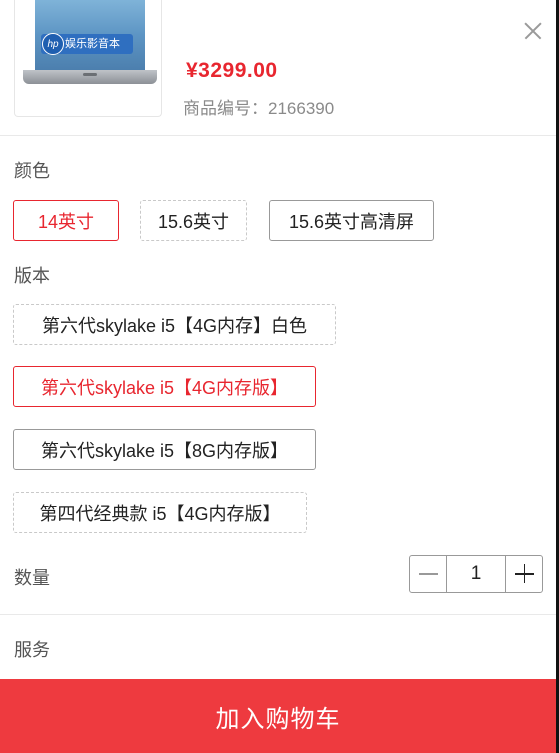  I want to click on color-label: 颜色, so click(32, 171).